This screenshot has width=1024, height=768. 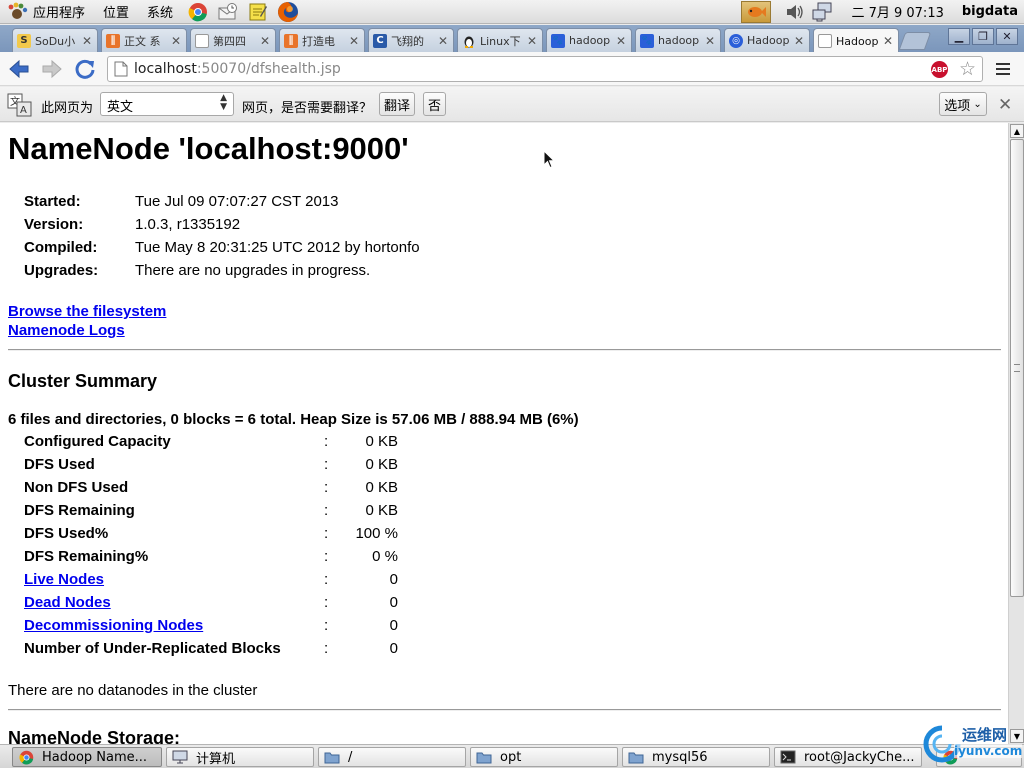 What do you see at coordinates (113, 40) in the screenshot?
I see `page-orange-icon: ∥` at bounding box center [113, 40].